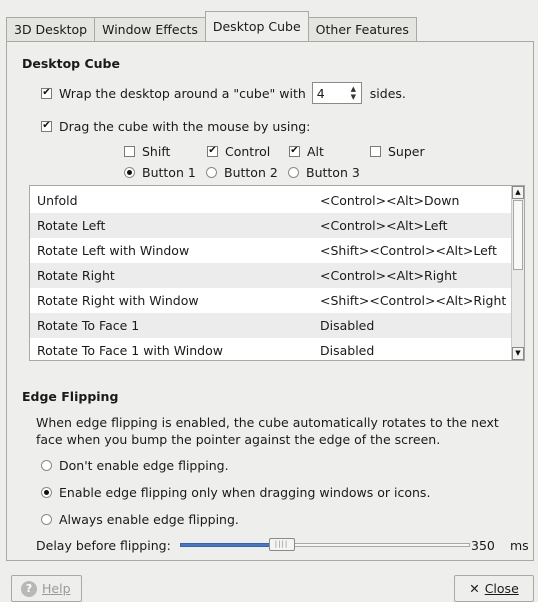 The width and height of the screenshot is (538, 602). I want to click on tab-window-effects: Window Effects, so click(150, 29).